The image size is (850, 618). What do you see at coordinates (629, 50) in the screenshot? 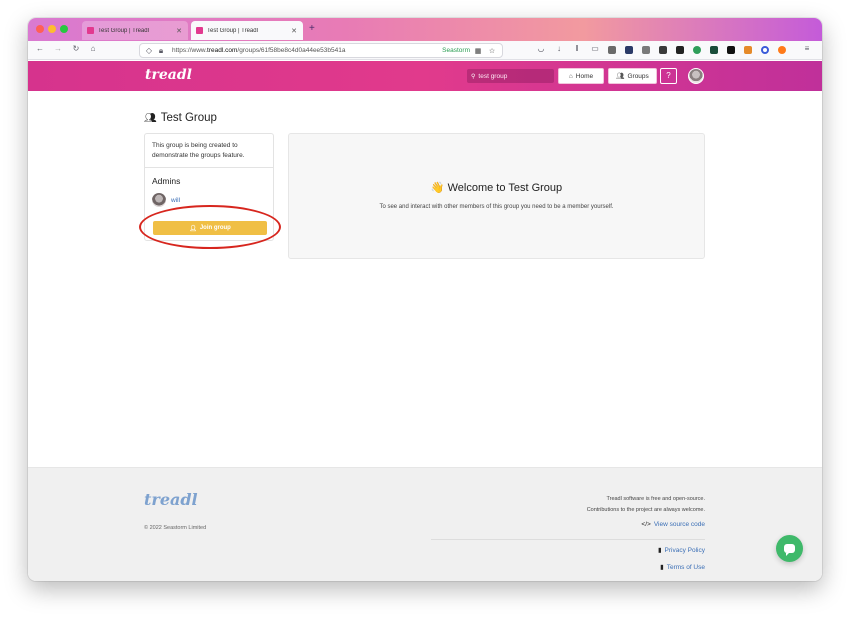
I see `extension-2-icon` at bounding box center [629, 50].